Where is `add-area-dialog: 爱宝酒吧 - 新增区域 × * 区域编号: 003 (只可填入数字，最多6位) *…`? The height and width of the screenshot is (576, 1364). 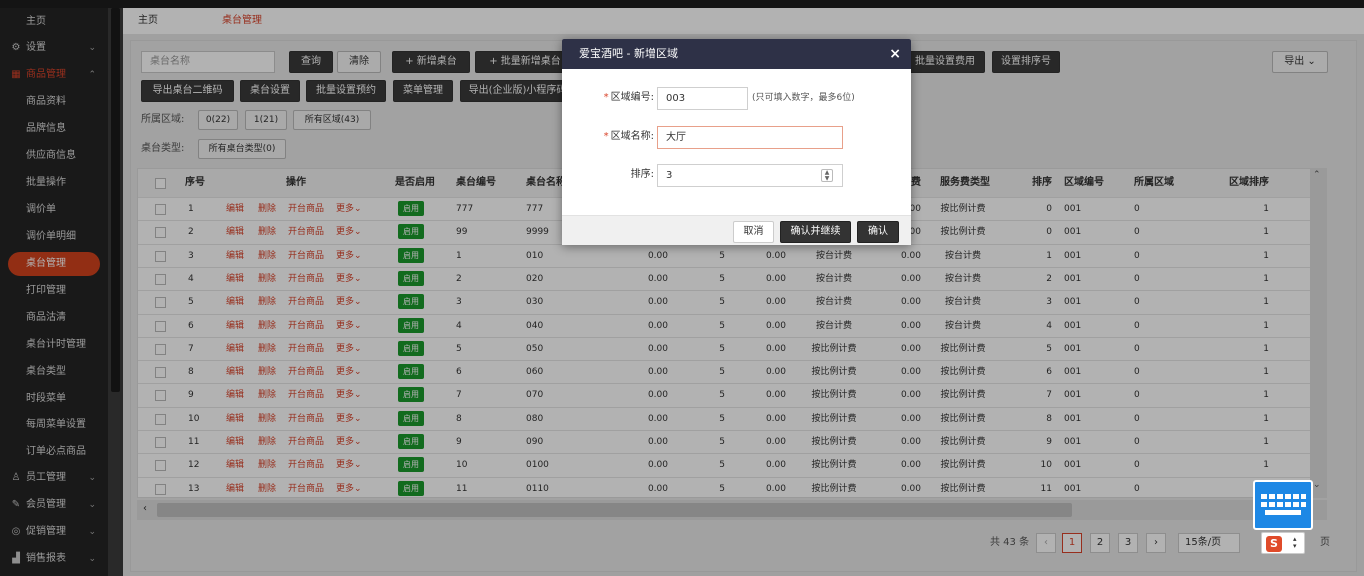
add-area-dialog: 爱宝酒吧 - 新增区域 × * 区域编号: 003 (只可填入数字，最多6位) *… is located at coordinates (736, 142).